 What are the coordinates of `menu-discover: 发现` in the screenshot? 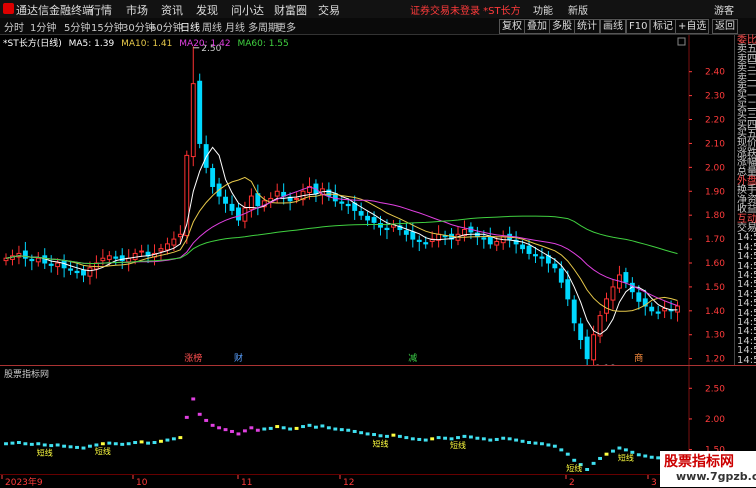 It's located at (207, 10).